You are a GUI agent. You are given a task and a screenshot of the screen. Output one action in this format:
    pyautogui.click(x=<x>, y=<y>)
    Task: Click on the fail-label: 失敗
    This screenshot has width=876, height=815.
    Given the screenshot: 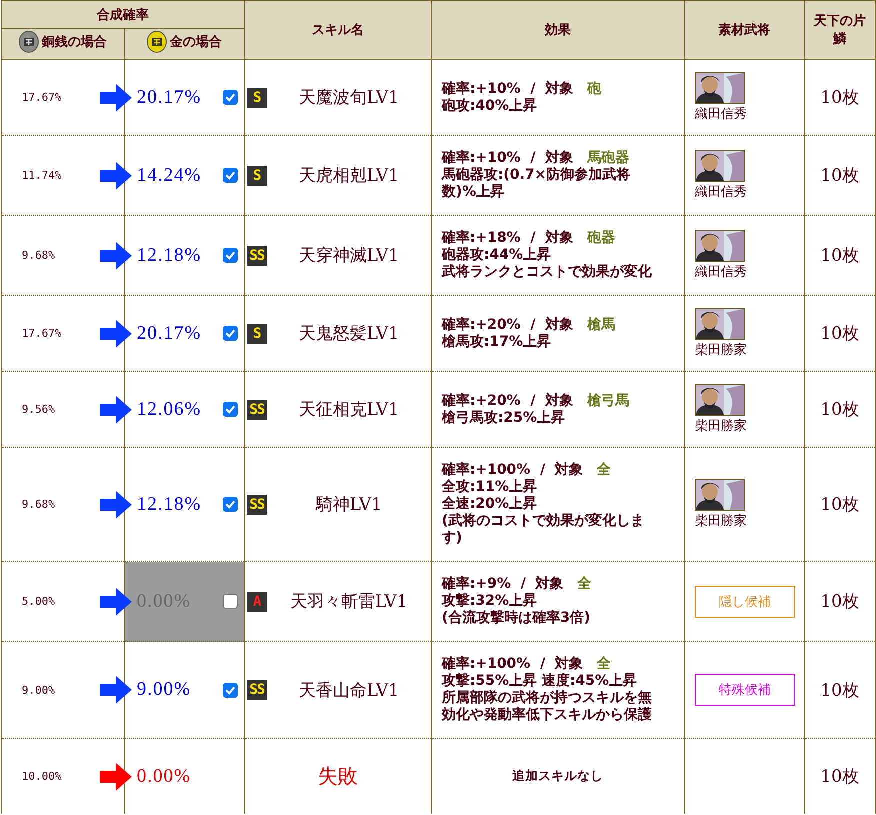 What is the action you would take?
    pyautogui.click(x=338, y=776)
    